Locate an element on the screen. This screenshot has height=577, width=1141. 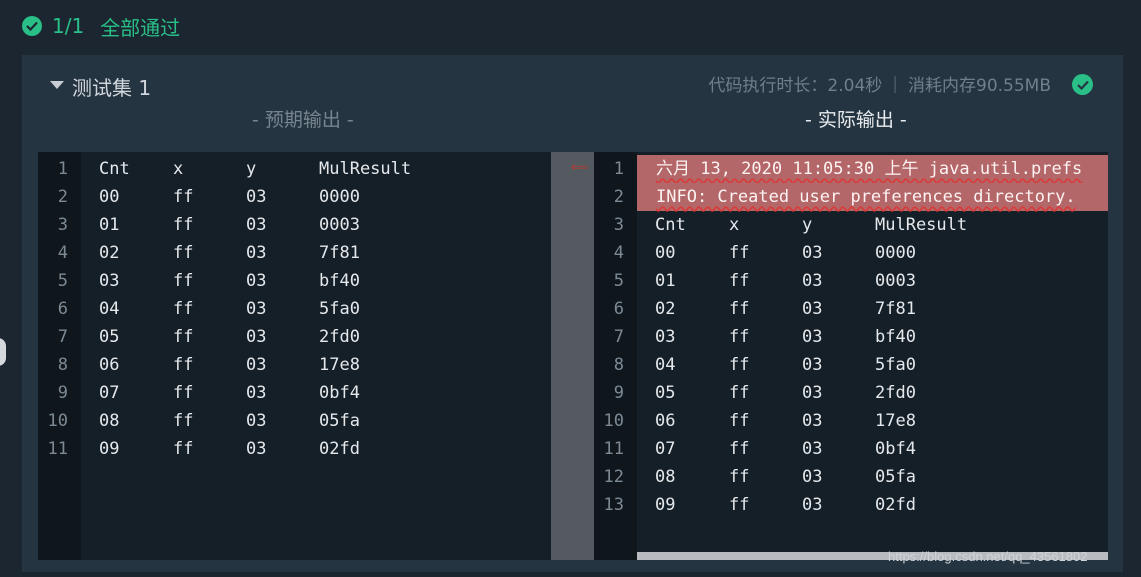
output-cell: Cnt is located at coordinates (114, 169).